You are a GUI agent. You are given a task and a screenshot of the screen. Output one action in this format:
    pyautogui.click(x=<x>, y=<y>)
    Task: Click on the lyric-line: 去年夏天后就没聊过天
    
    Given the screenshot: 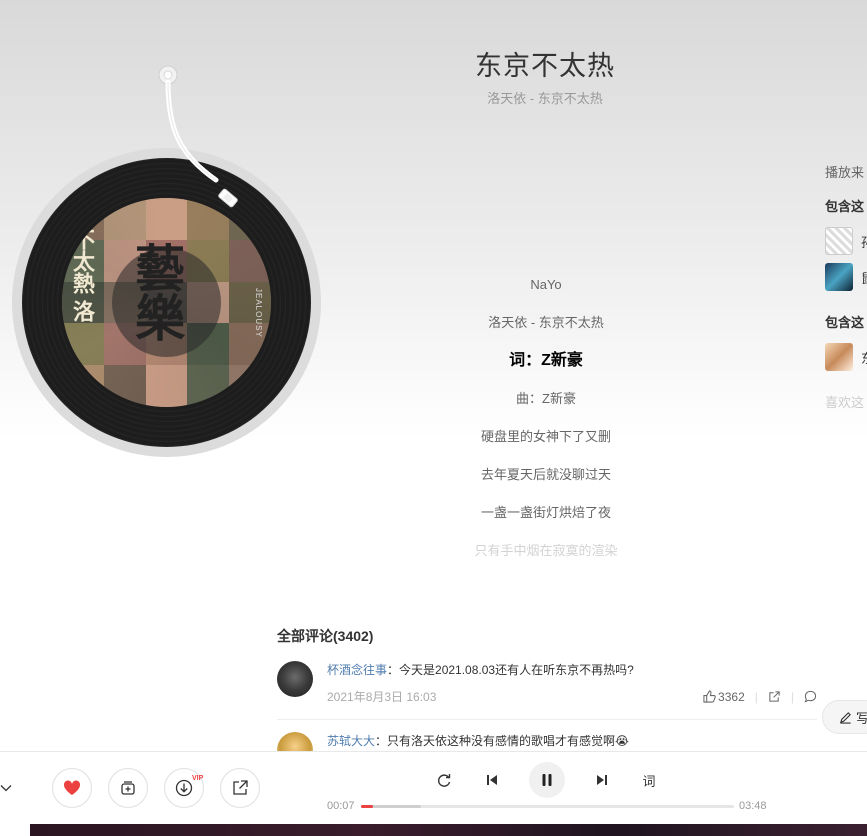 What is the action you would take?
    pyautogui.click(x=545, y=474)
    